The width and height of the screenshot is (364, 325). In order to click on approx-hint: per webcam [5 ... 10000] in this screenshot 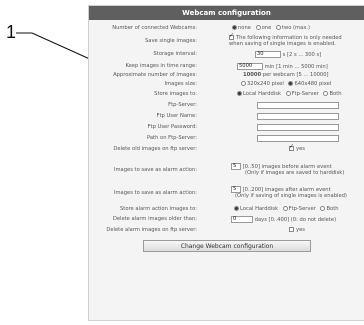, I will do `click(295, 75)`.